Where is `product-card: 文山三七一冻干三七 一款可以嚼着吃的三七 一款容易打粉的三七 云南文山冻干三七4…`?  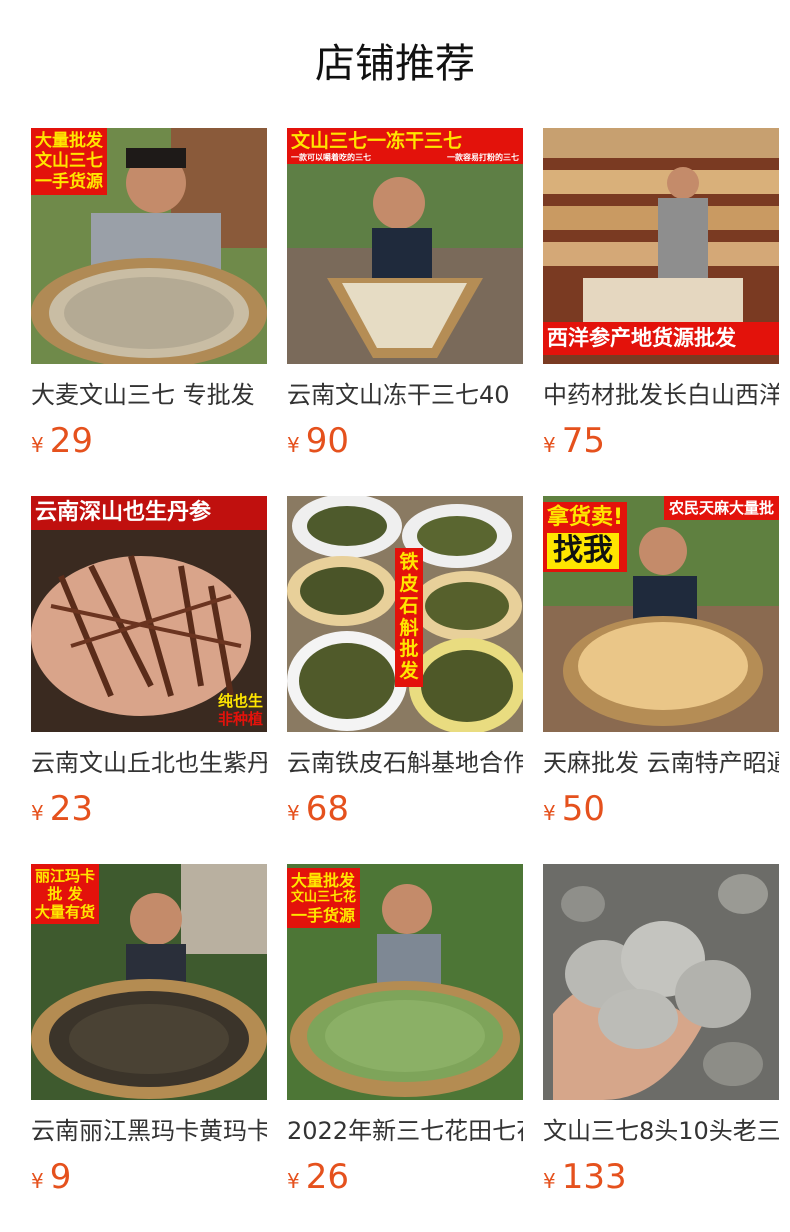
product-card: 文山三七一冻干三七 一款可以嚼着吃的三七 一款容易打粉的三七 云南文山冻干三七4… is located at coordinates (405, 312).